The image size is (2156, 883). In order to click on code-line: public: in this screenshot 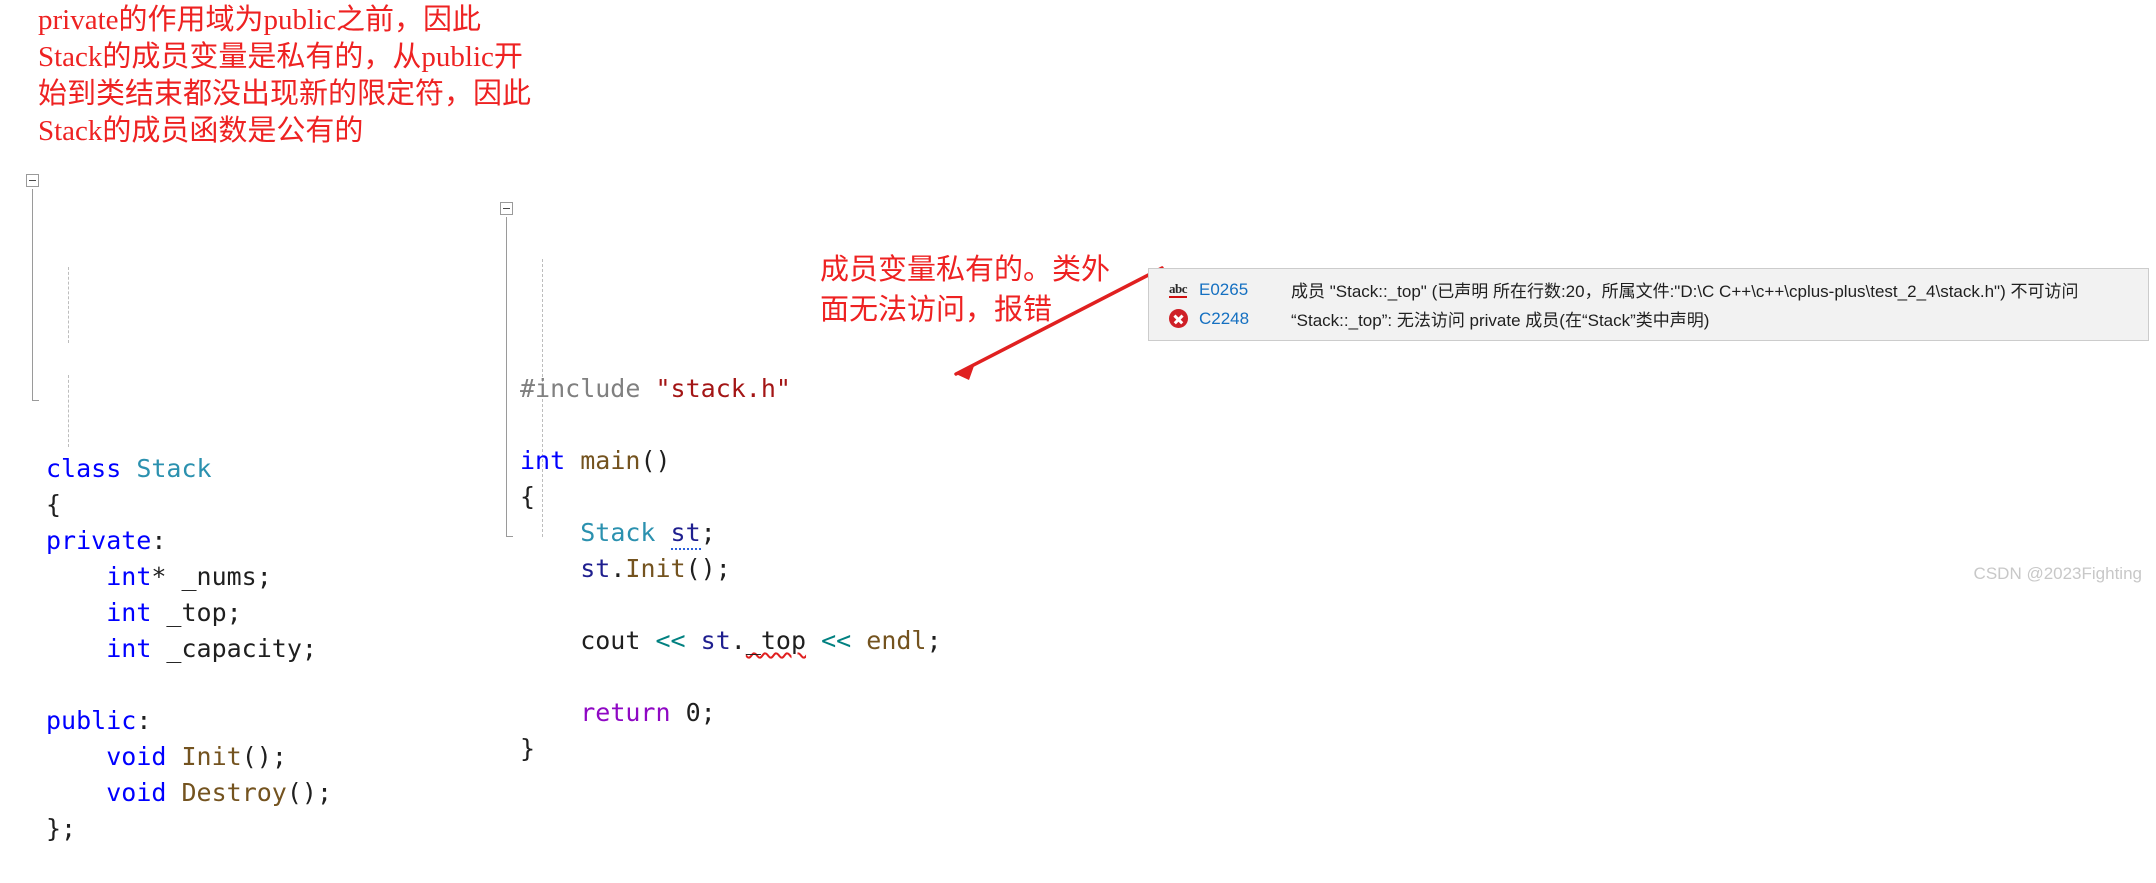, I will do `click(189, 721)`.